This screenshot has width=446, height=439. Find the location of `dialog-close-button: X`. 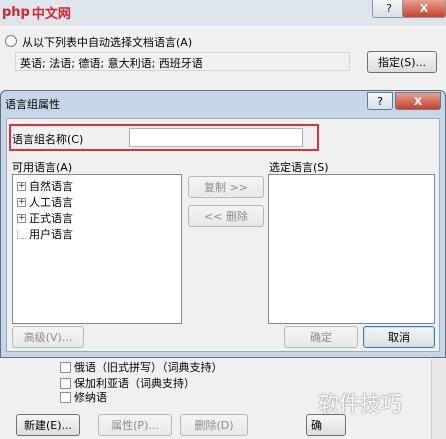

dialog-close-button: X is located at coordinates (418, 101).